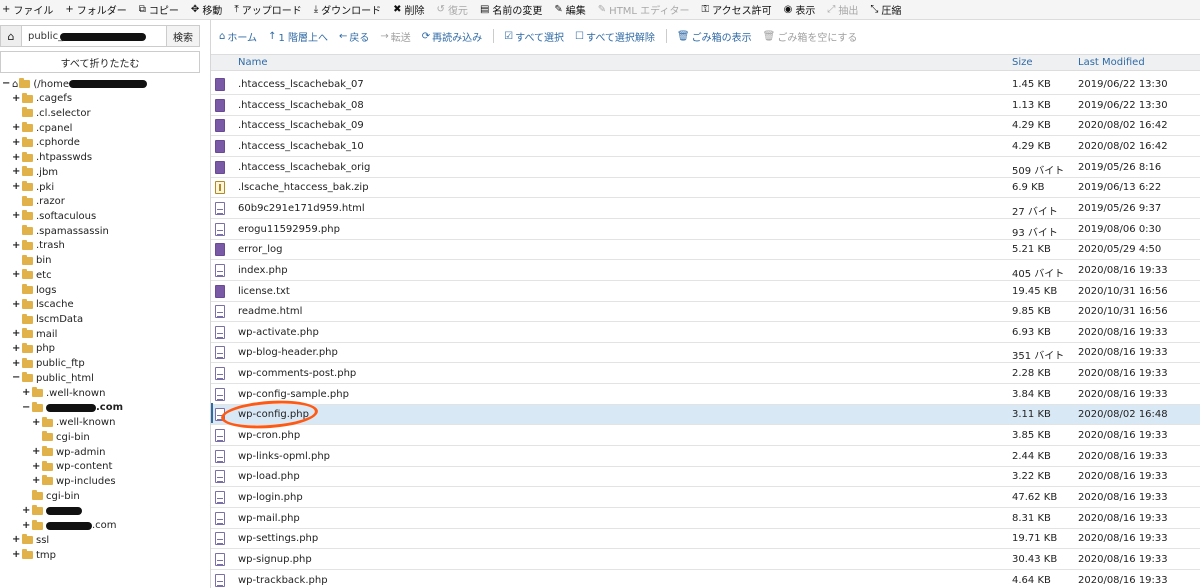  Describe the element at coordinates (72, 467) in the screenshot. I see `tree-item: + wp-content` at that location.